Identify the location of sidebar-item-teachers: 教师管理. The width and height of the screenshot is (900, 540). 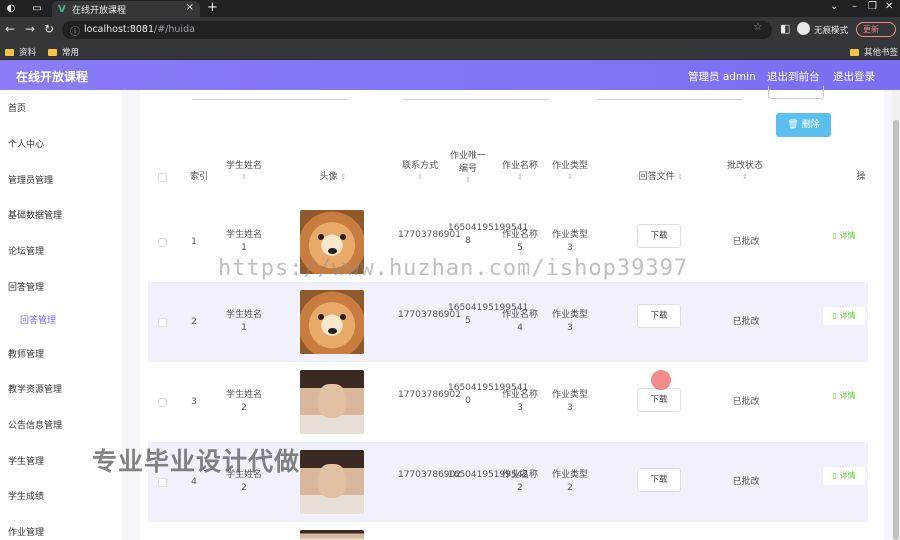
(26, 353).